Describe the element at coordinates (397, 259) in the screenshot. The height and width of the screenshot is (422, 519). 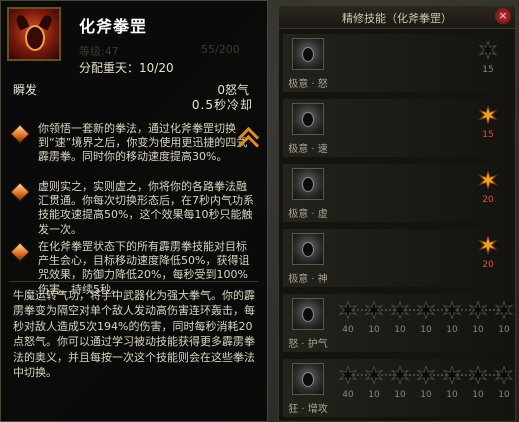
I see `skill-row: 极意 · 神 20` at that location.